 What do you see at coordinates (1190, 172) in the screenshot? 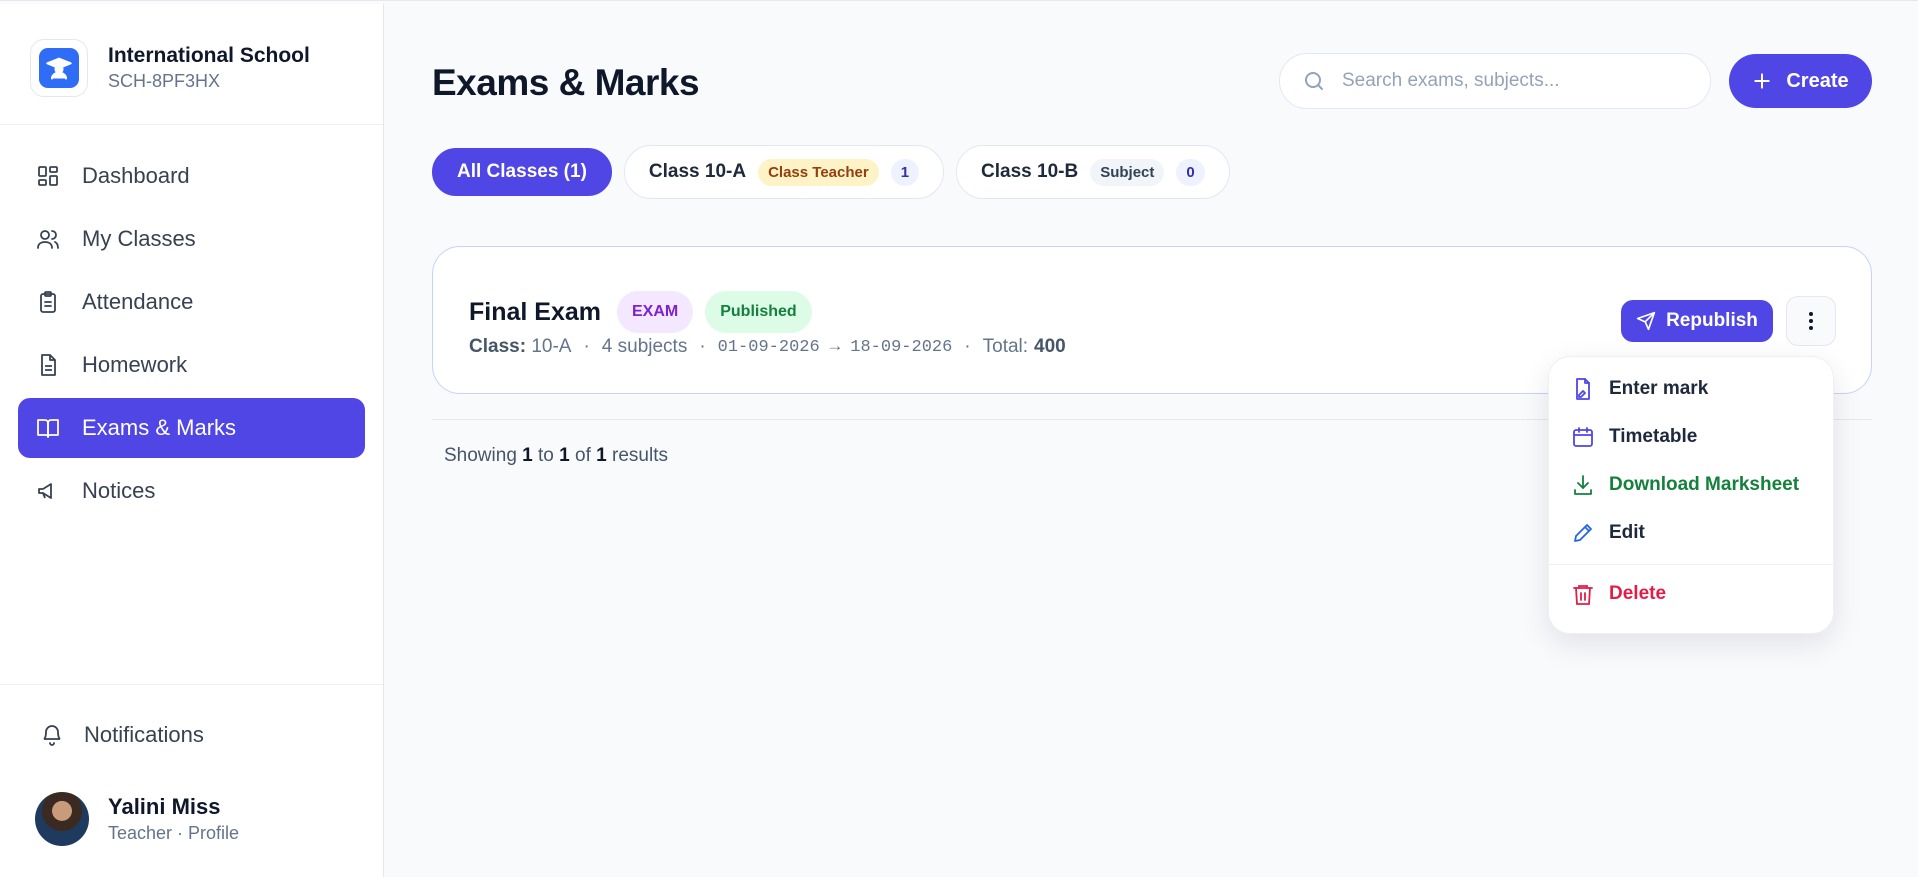
I see `filter-count-badge: 0` at bounding box center [1190, 172].